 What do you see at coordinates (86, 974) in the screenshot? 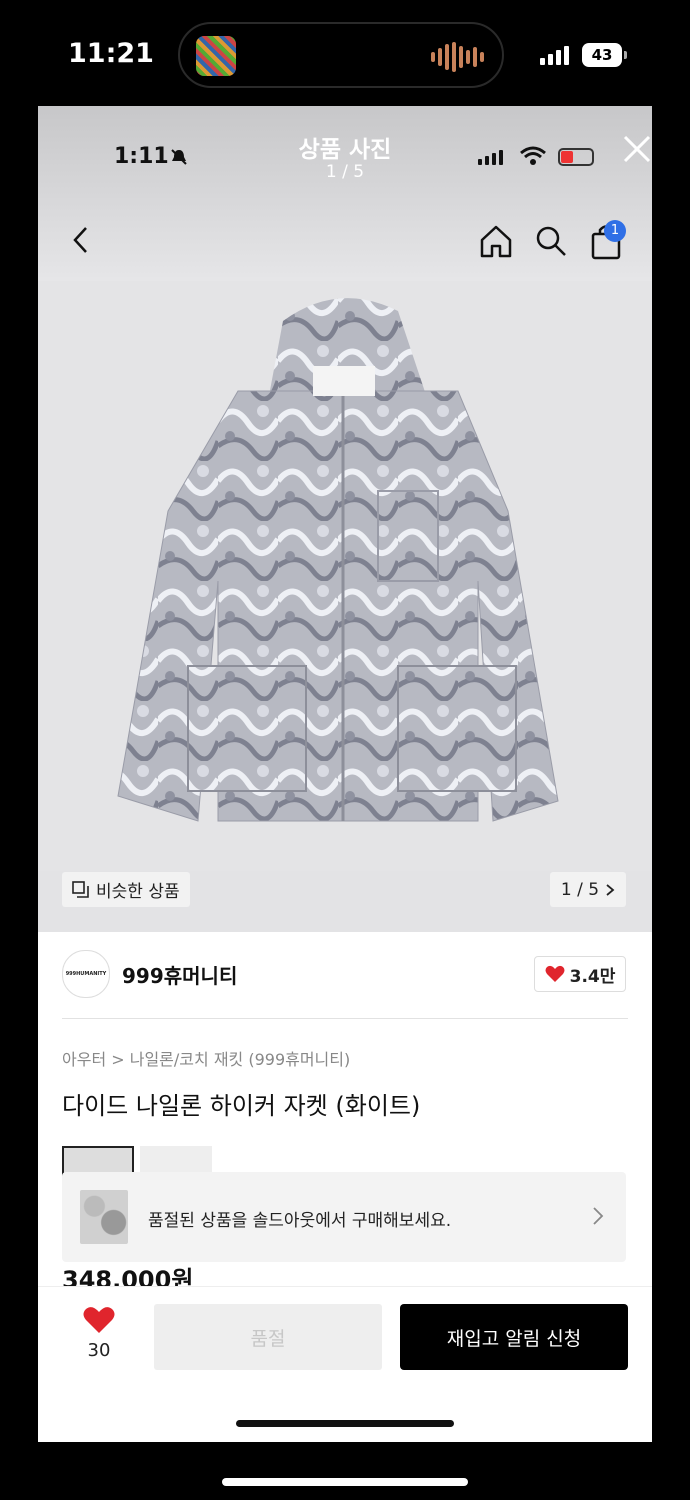
I see `brand-logo: 999HUMANITY` at bounding box center [86, 974].